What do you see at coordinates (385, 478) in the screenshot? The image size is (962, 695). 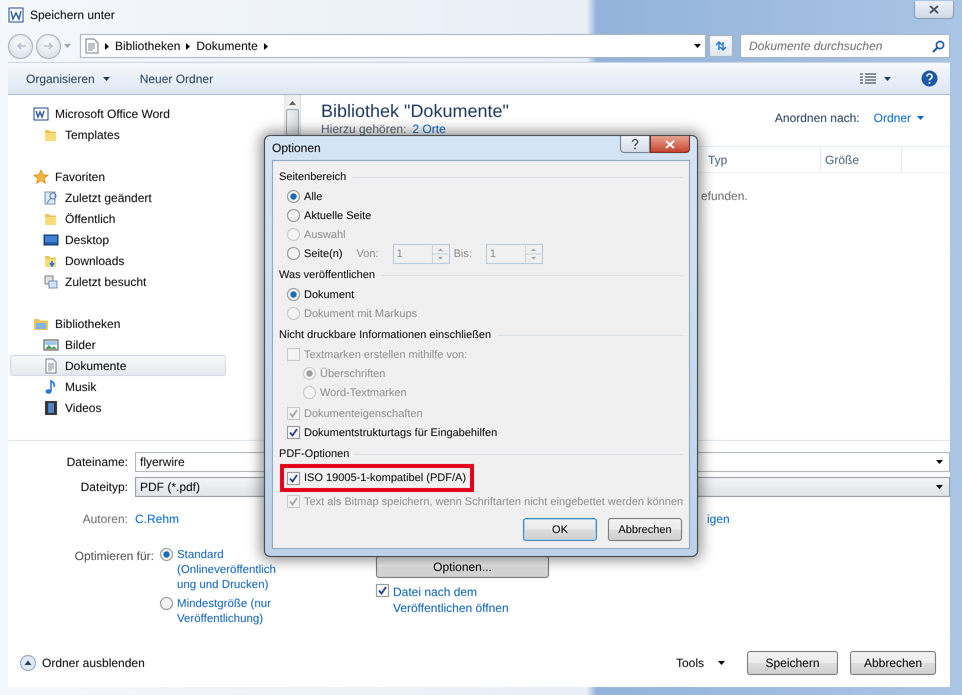 I see `option-label: ISO 19005-1-kompatibel (PDF/A)` at bounding box center [385, 478].